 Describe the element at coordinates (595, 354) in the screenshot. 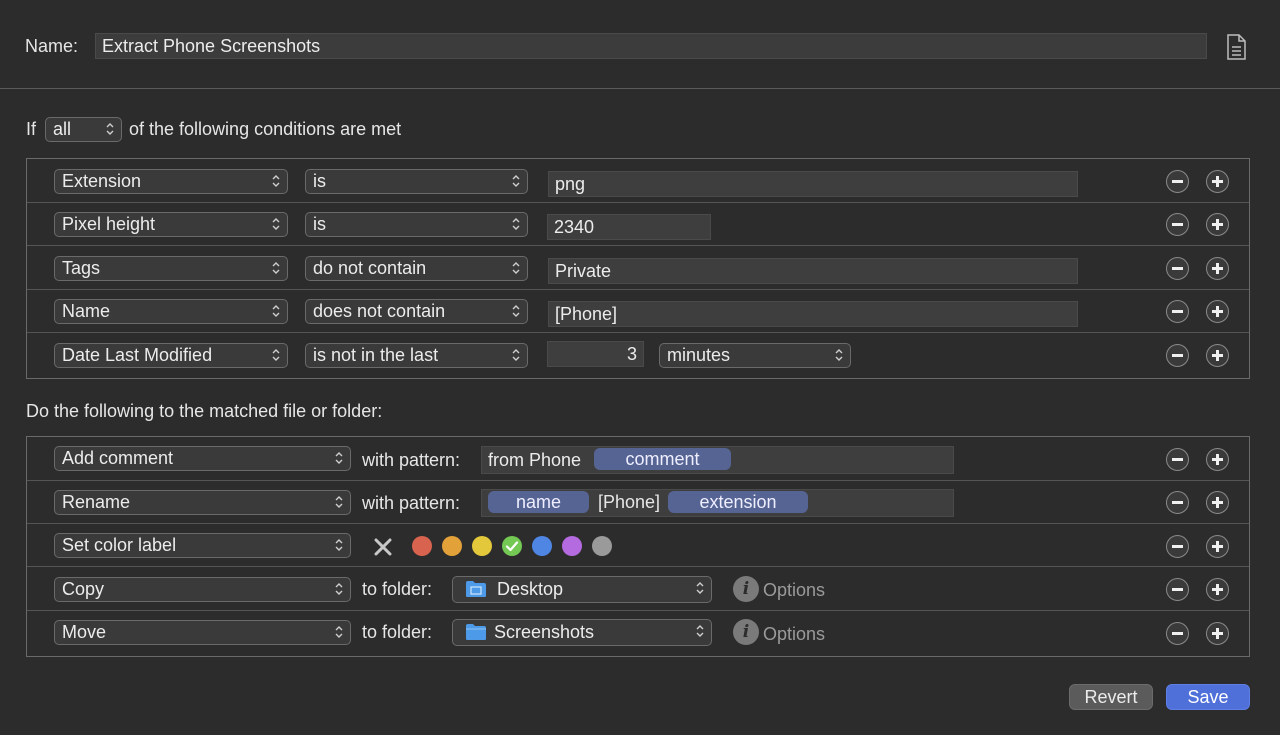

I see `condition-number-field: 3` at that location.